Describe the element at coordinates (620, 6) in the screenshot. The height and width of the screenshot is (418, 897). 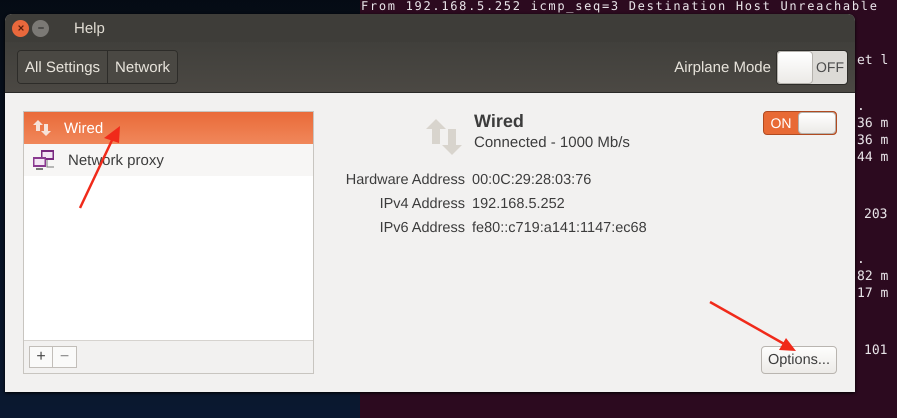
I see `terminal-text: From 192.168.5.252 icmp_seq=3 Destination Host Unreachable` at that location.